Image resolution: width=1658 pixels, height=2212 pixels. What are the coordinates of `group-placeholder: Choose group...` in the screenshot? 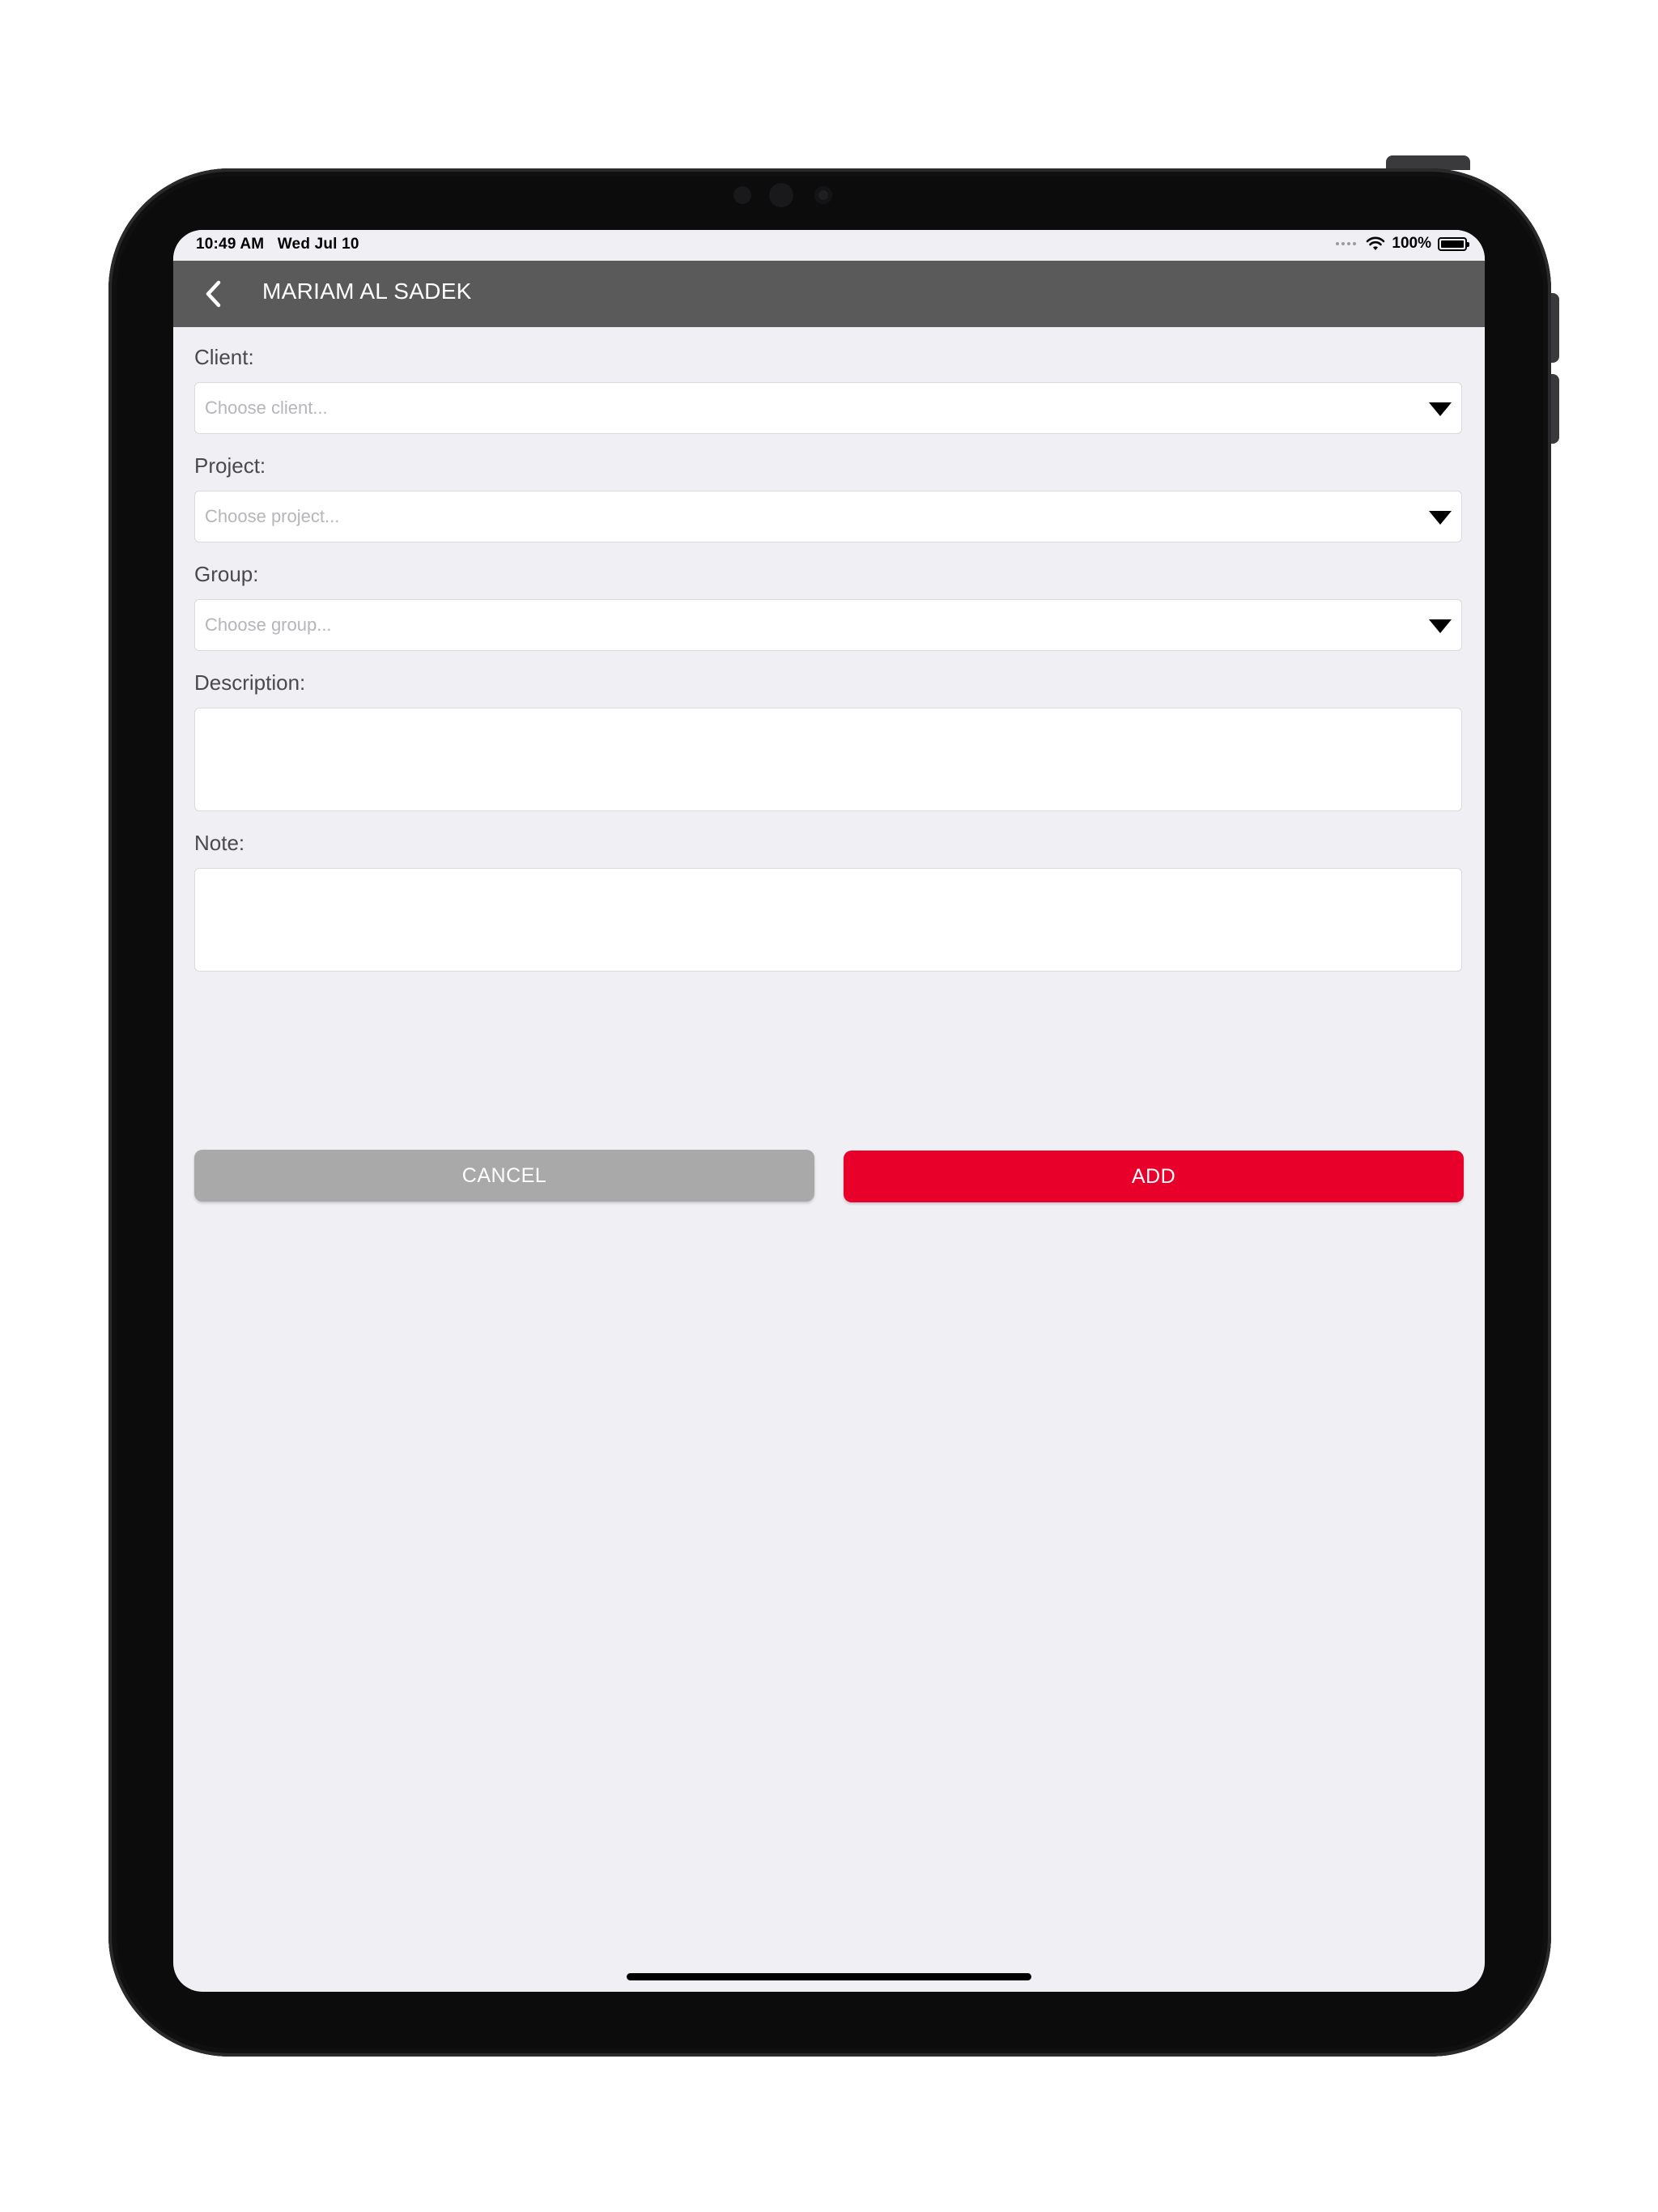 It's located at (268, 625).